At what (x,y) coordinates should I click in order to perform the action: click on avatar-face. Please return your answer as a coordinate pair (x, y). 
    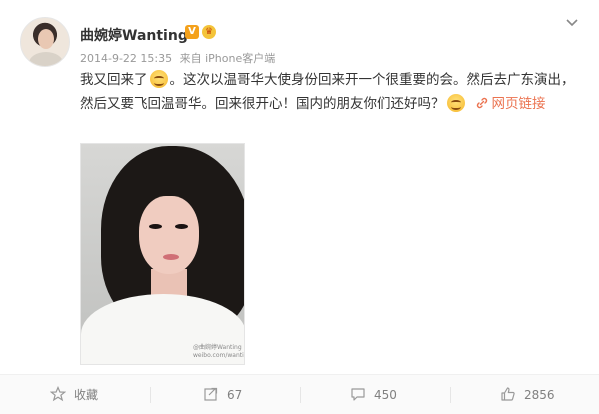
    Looking at the image, I should click on (46, 39).